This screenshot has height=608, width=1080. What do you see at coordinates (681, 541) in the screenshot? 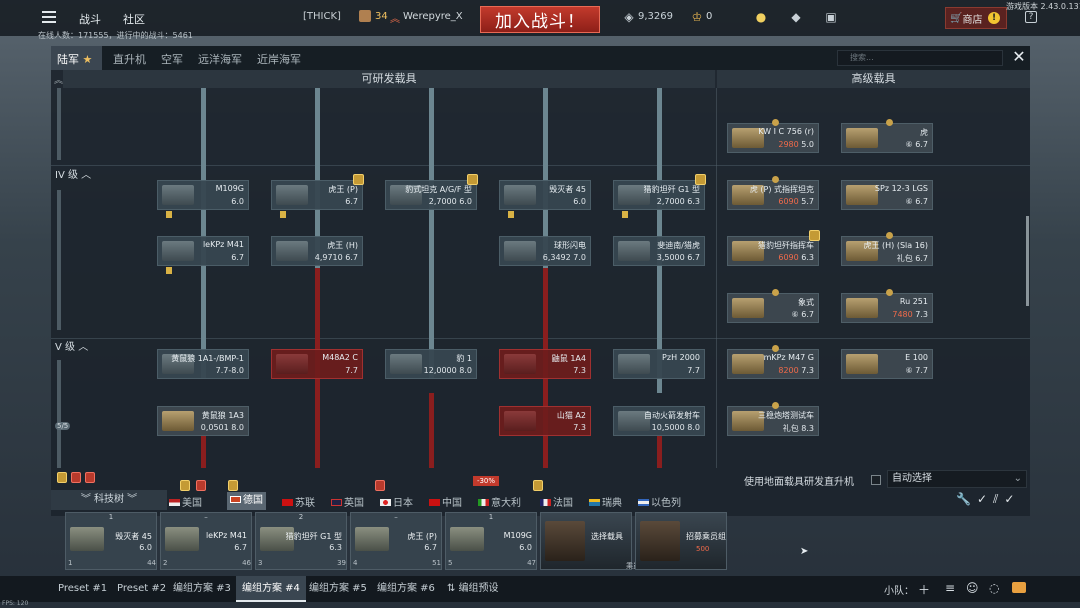
I see `recruit-crew-slot: 招募乘员组 500` at bounding box center [681, 541].